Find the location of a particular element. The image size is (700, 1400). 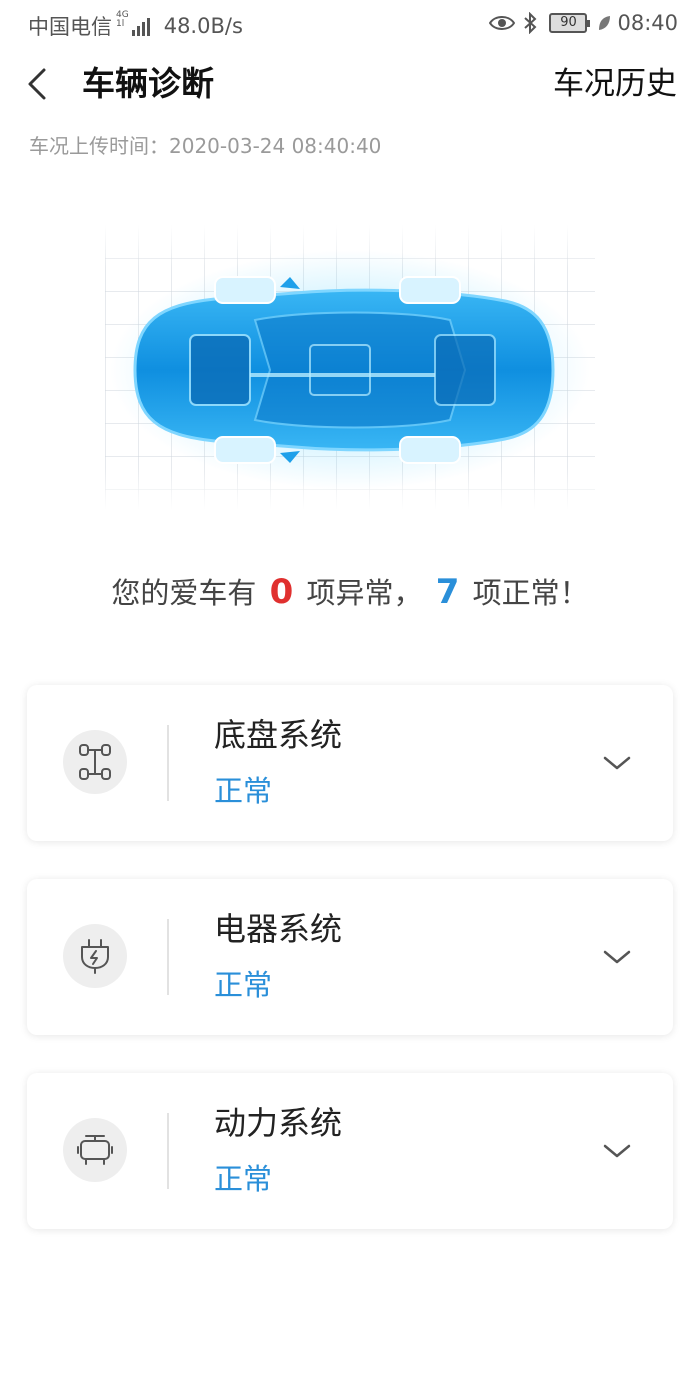

engine-icon-badge is located at coordinates (95, 1150).